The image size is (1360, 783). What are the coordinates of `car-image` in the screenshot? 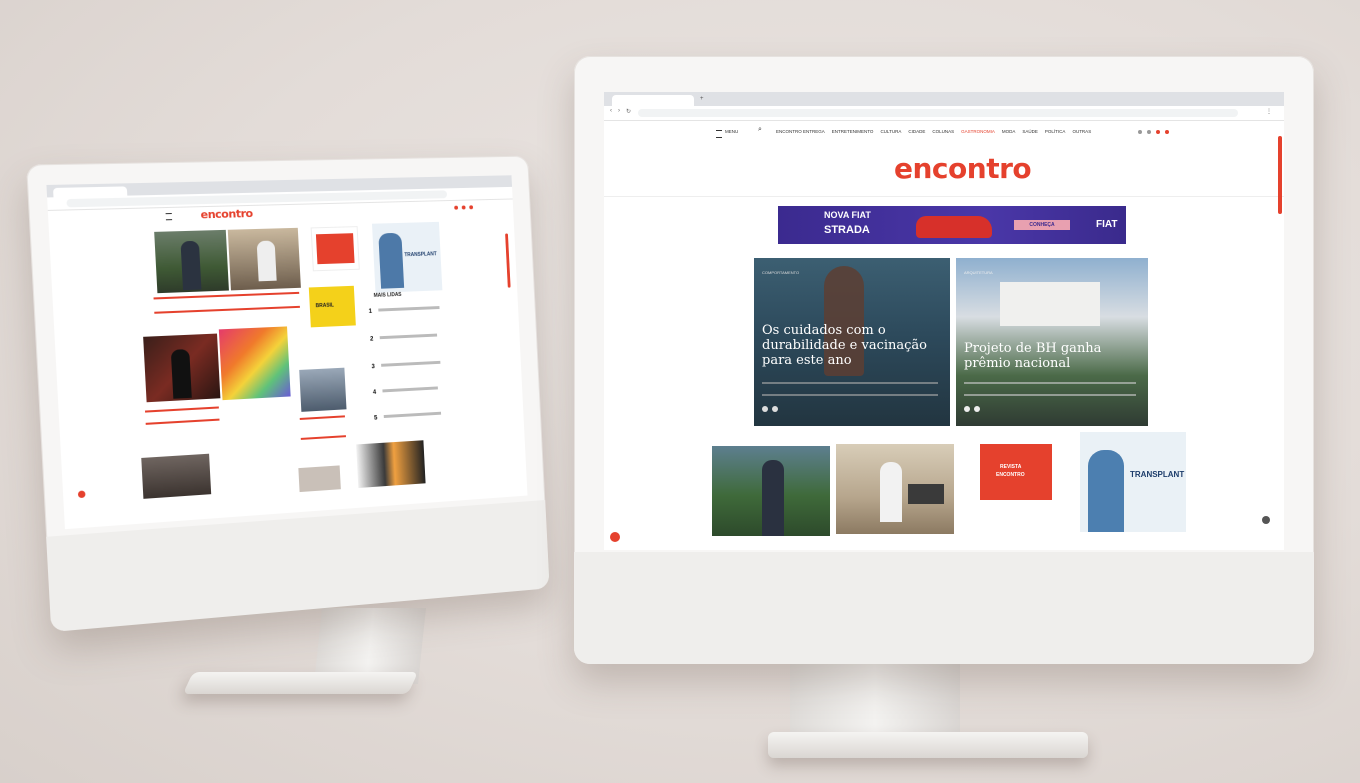 It's located at (954, 227).